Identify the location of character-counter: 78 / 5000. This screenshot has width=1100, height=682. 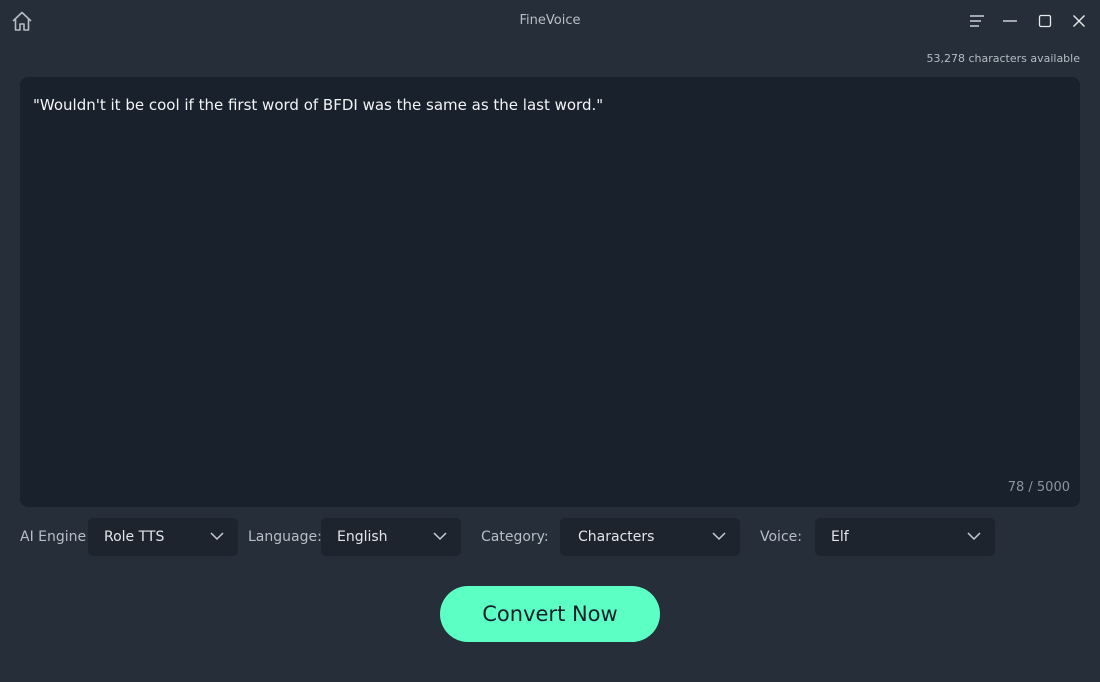
(1038, 487).